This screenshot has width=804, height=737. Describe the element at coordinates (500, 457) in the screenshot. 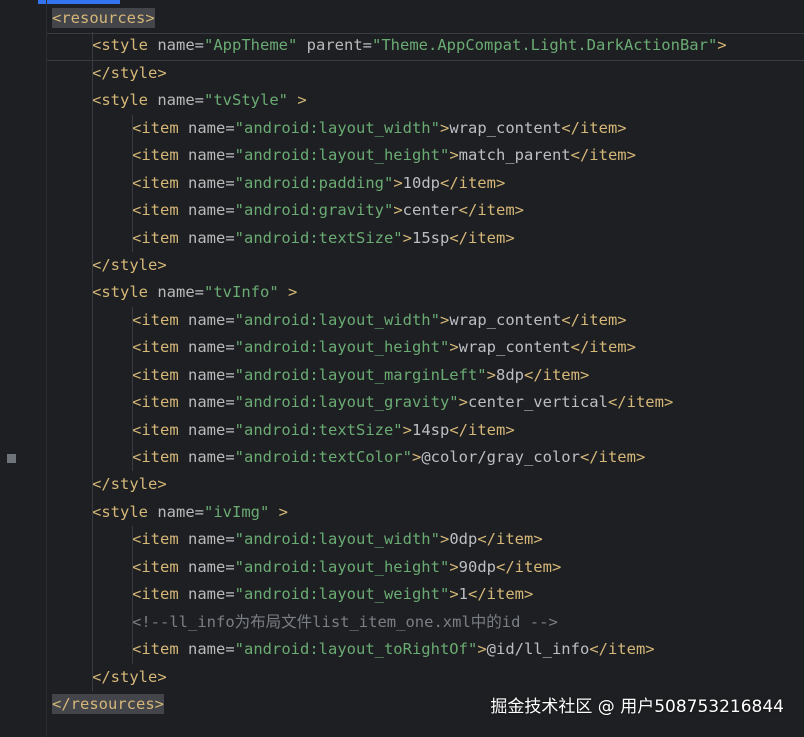

I see `code-token-txt: @color/gray_color` at that location.